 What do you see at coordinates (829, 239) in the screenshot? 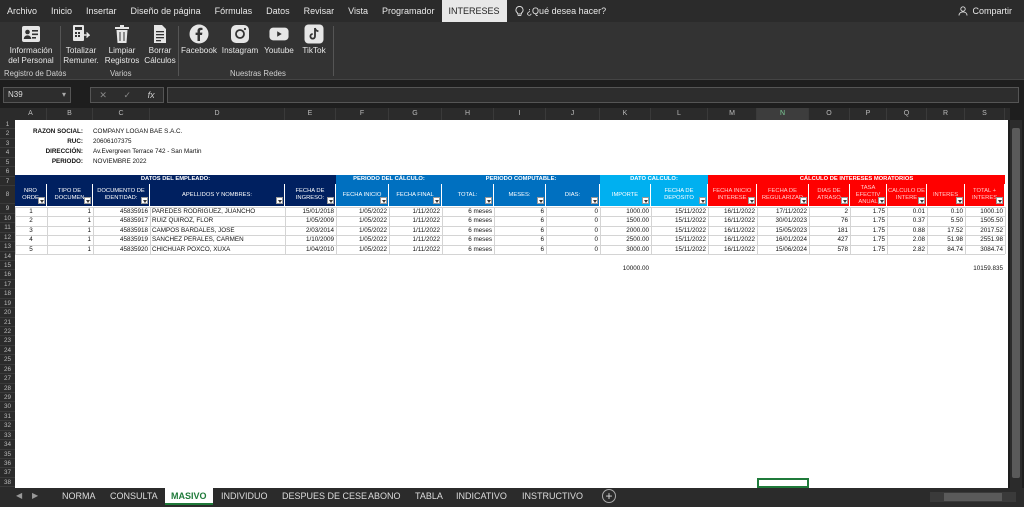
I see `cell-atraso: 427` at bounding box center [829, 239].